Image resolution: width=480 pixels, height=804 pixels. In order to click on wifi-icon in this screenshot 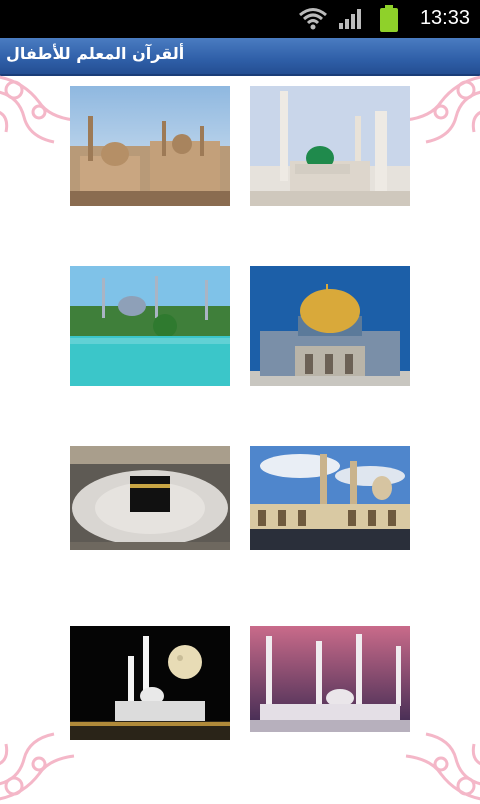, I will do `click(313, 19)`.